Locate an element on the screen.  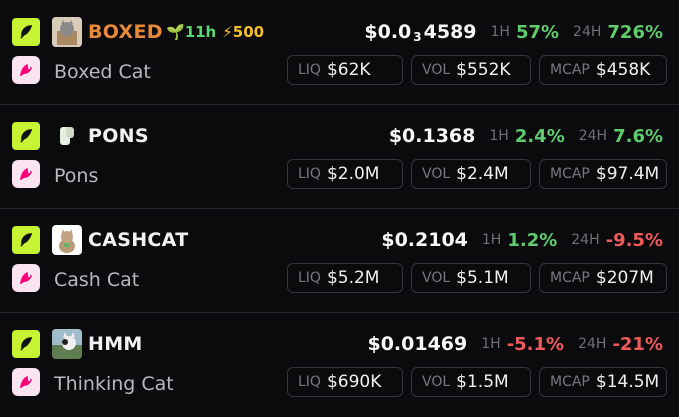
token-name: Boxed Cat is located at coordinates (102, 72).